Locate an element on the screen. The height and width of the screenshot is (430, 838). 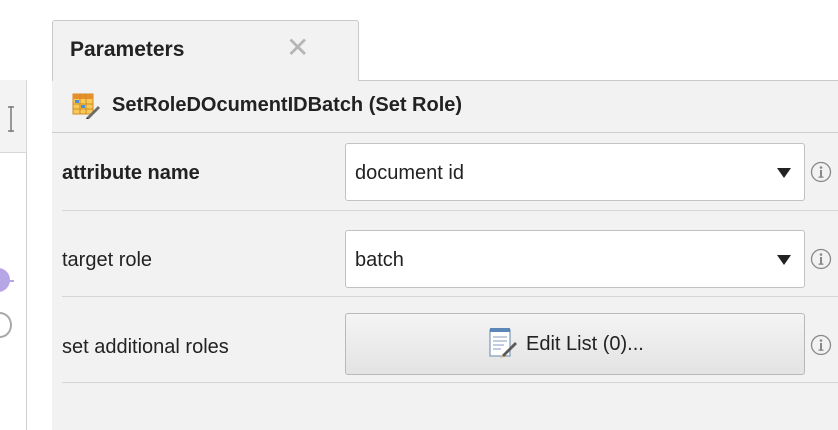
header-divider is located at coordinates (445, 132).